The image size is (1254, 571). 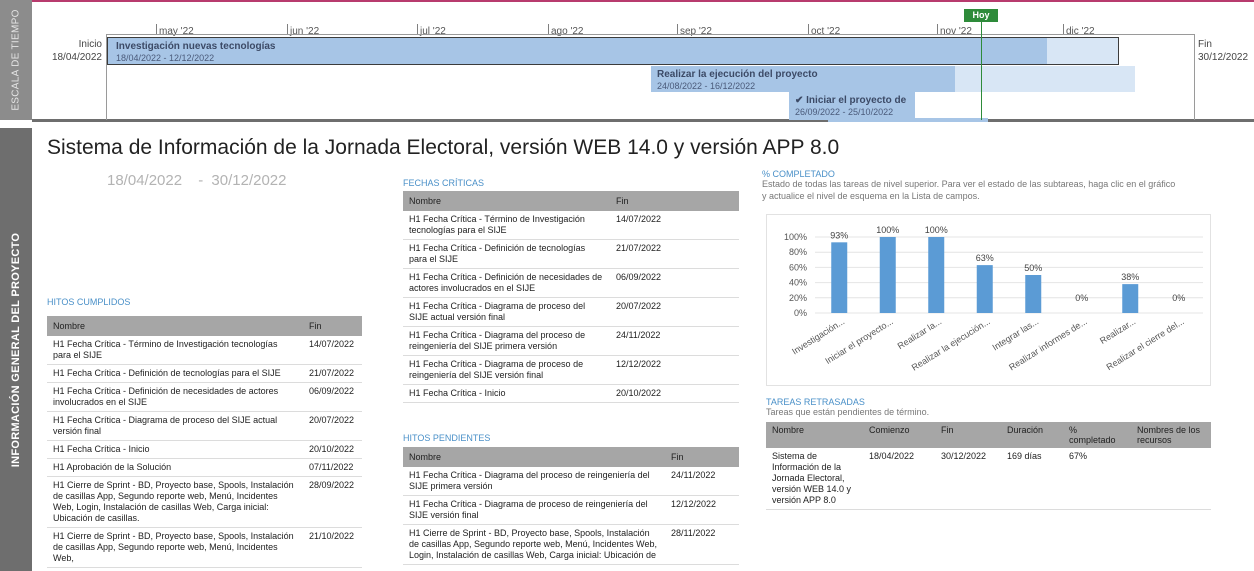 I want to click on today-line, so click(x=981, y=71).